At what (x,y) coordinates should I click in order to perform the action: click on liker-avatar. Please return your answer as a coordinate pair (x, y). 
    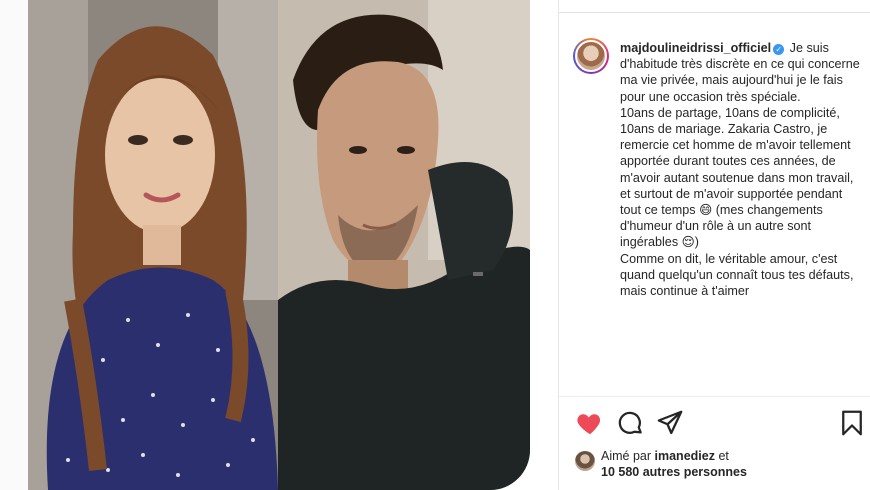
    Looking at the image, I should click on (585, 461).